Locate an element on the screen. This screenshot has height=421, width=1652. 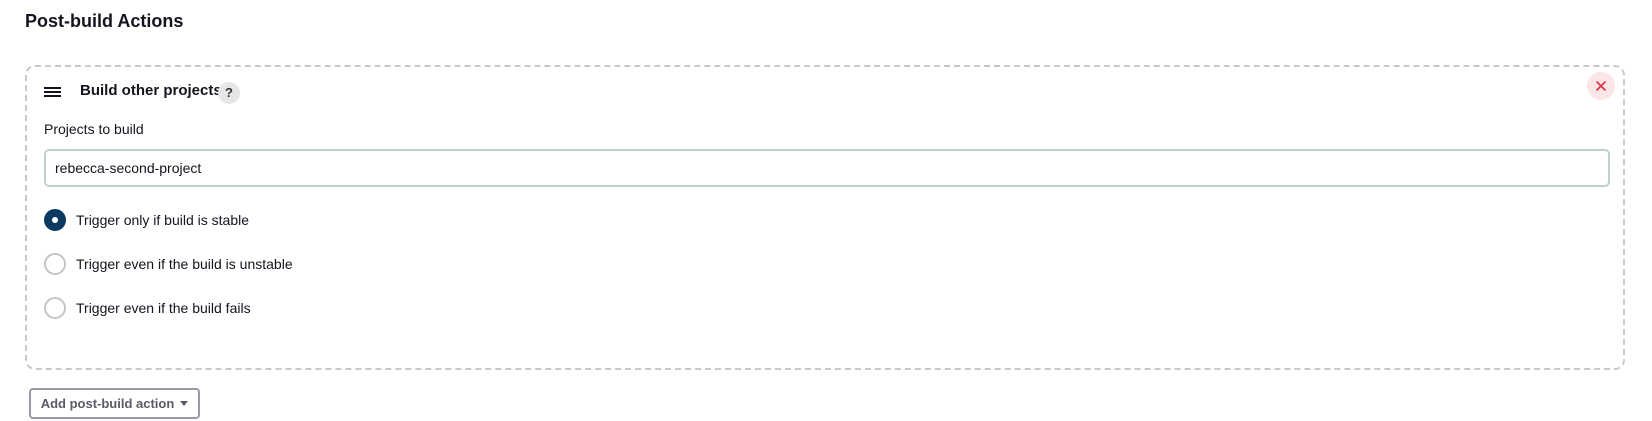
radio-label: Trigger only if build is stable is located at coordinates (163, 220).